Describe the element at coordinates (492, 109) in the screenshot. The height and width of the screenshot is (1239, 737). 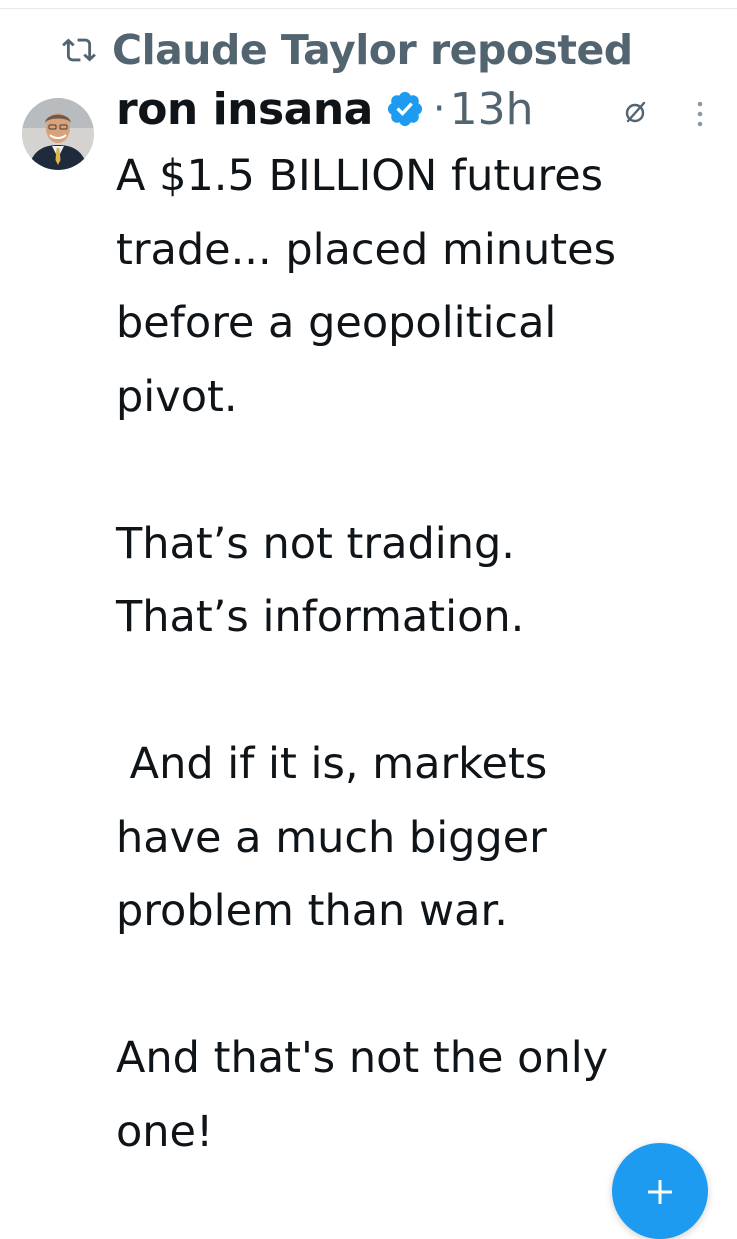
I see `post-timestamp: 13h` at that location.